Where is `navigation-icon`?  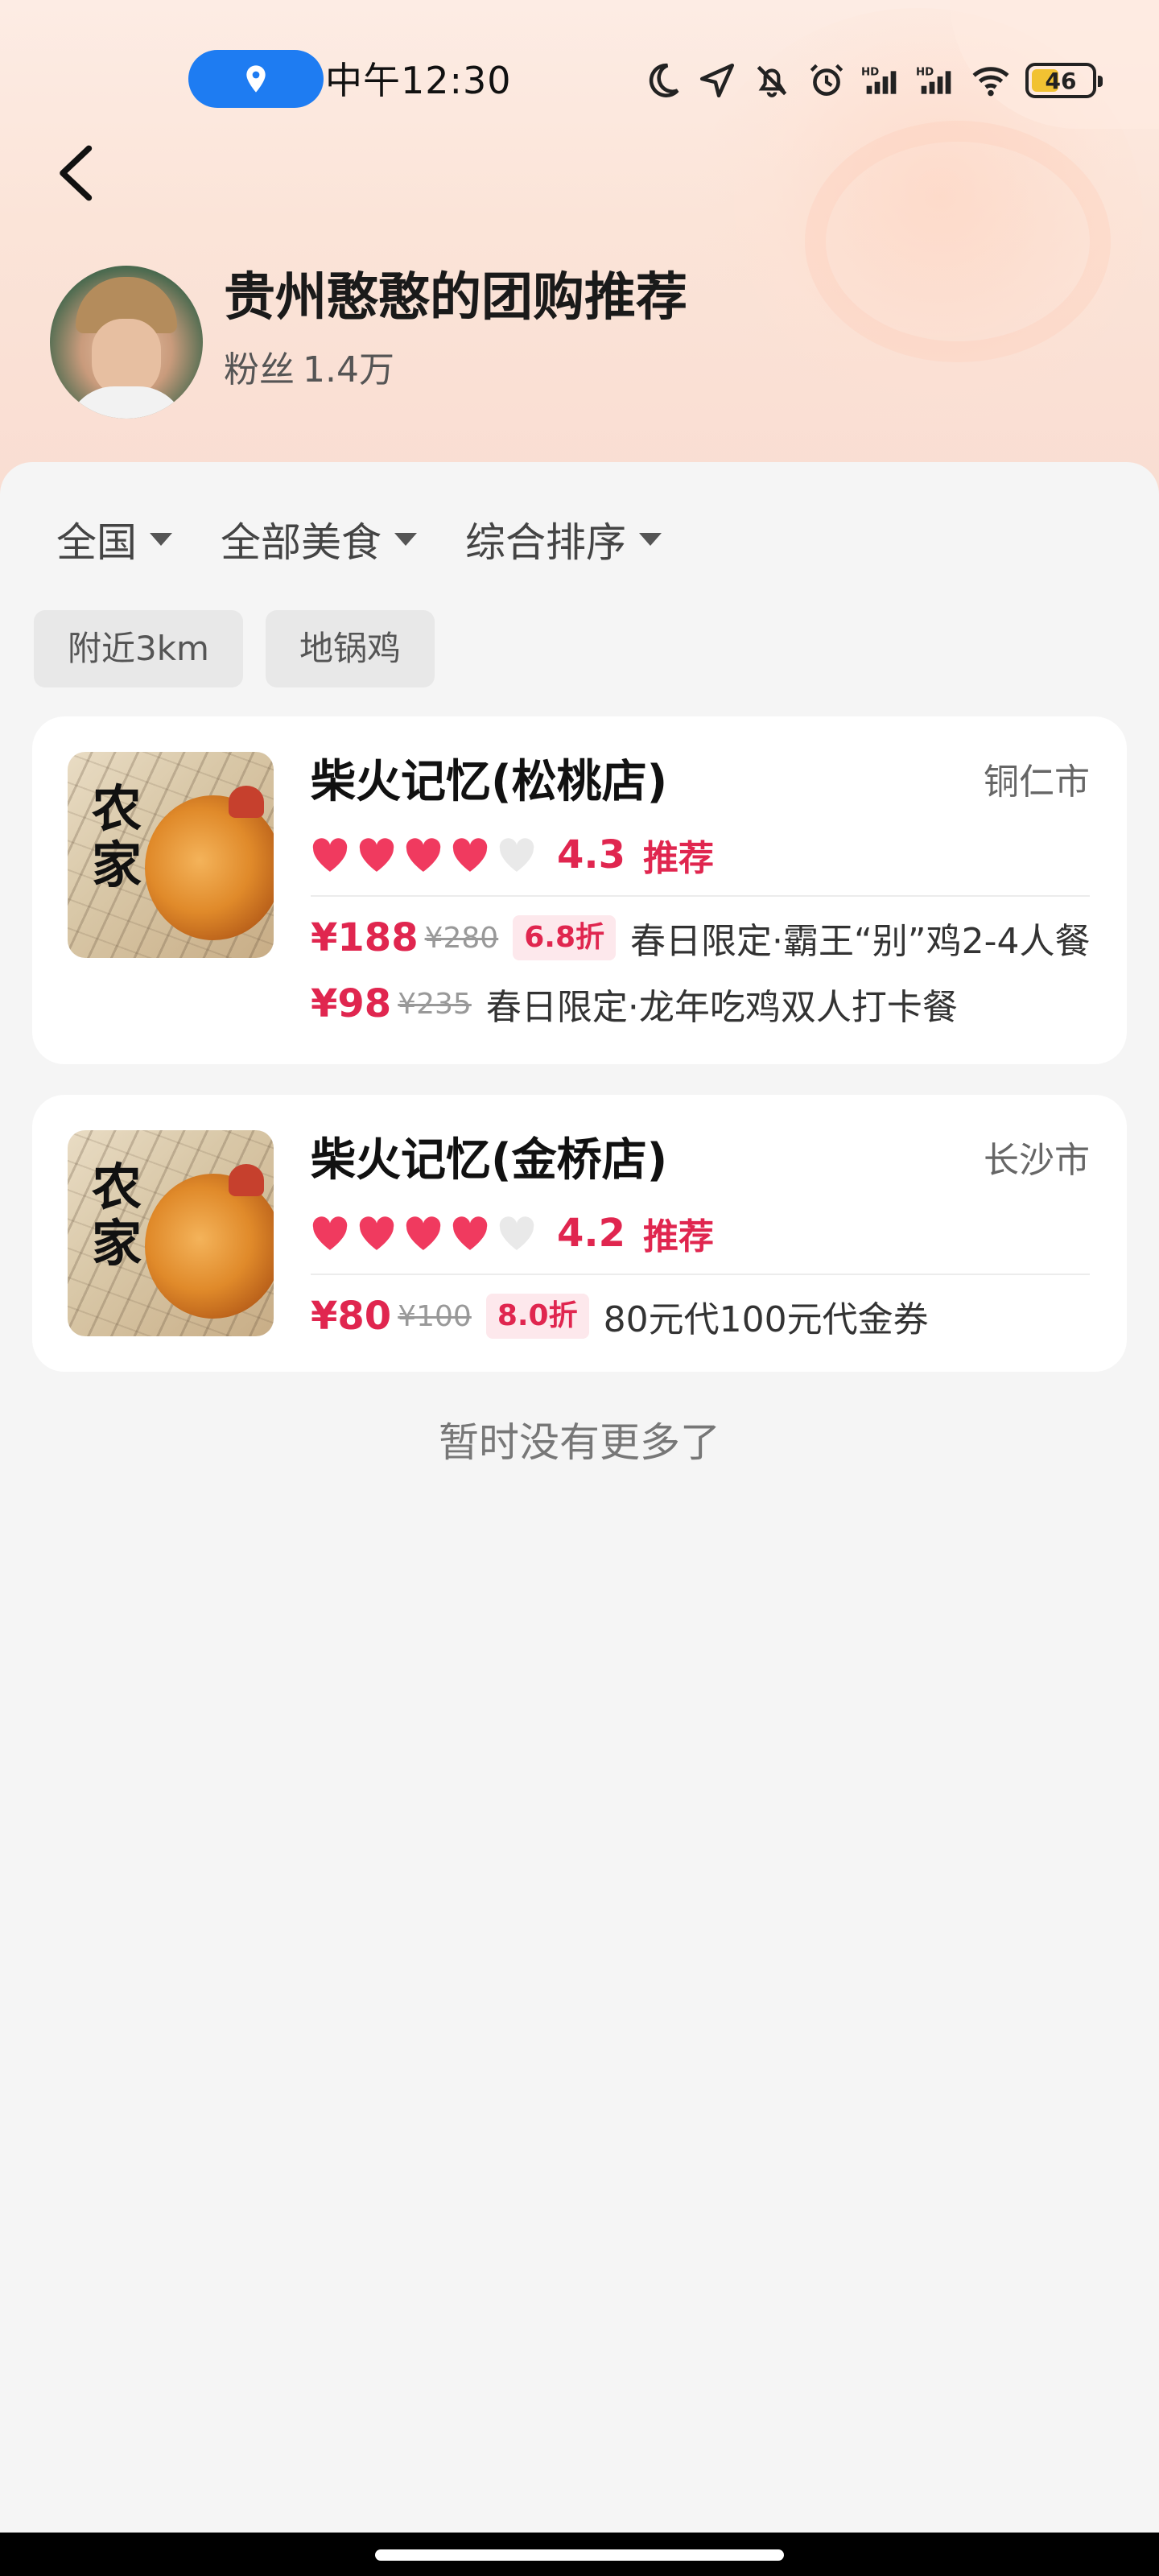 navigation-icon is located at coordinates (717, 80).